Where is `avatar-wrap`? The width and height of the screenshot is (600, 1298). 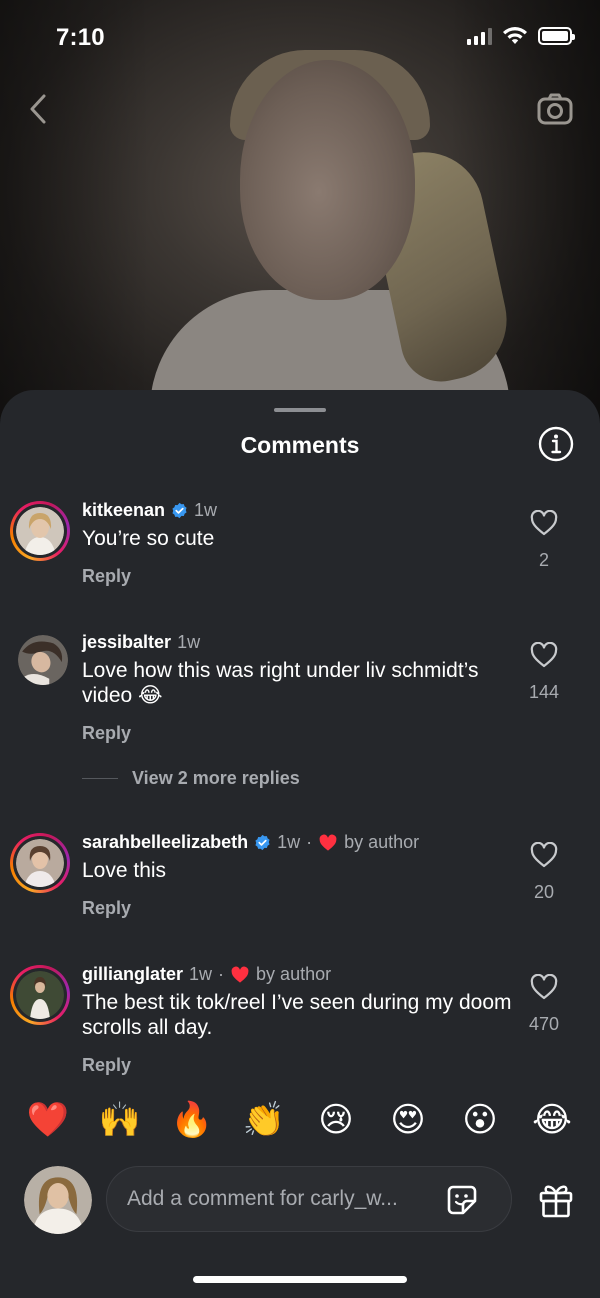 avatar-wrap is located at coordinates (43, 660).